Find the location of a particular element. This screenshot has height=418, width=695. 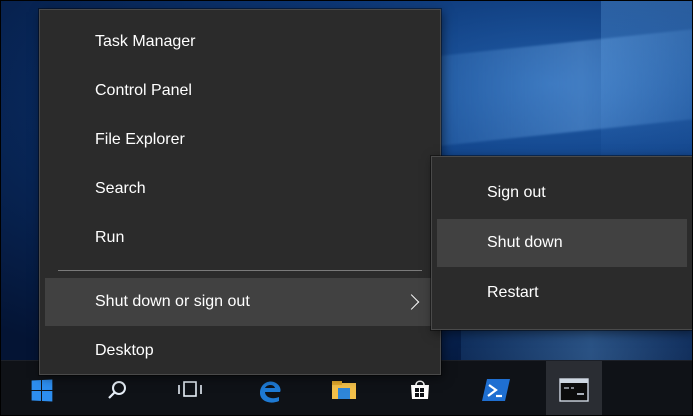

submenu-item-label: Sign out is located at coordinates (516, 192).